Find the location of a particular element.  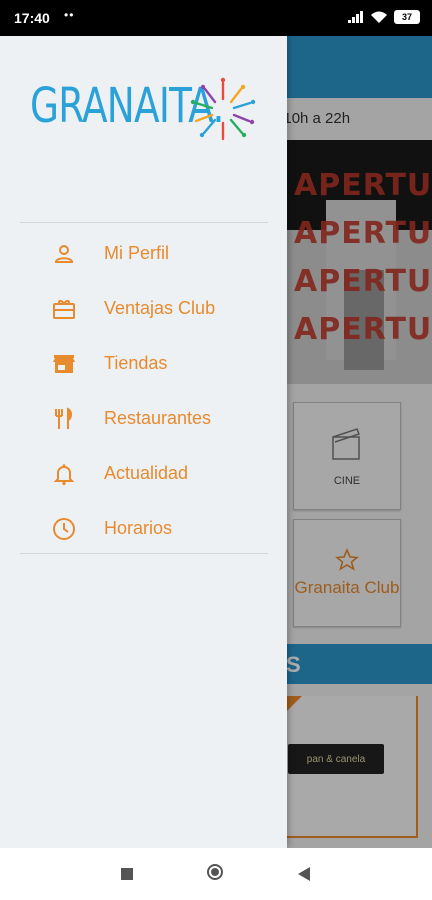

granaita-logo: GRANAITA. is located at coordinates (144, 112).